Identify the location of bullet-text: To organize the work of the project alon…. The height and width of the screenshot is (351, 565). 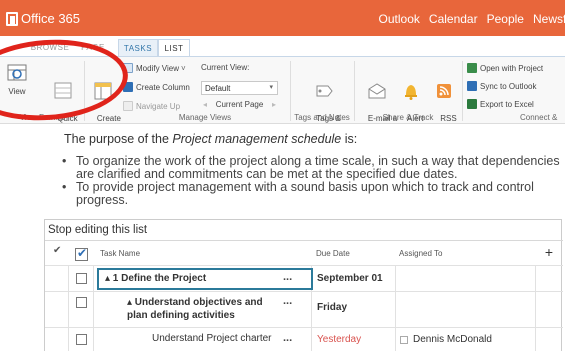
(318, 167).